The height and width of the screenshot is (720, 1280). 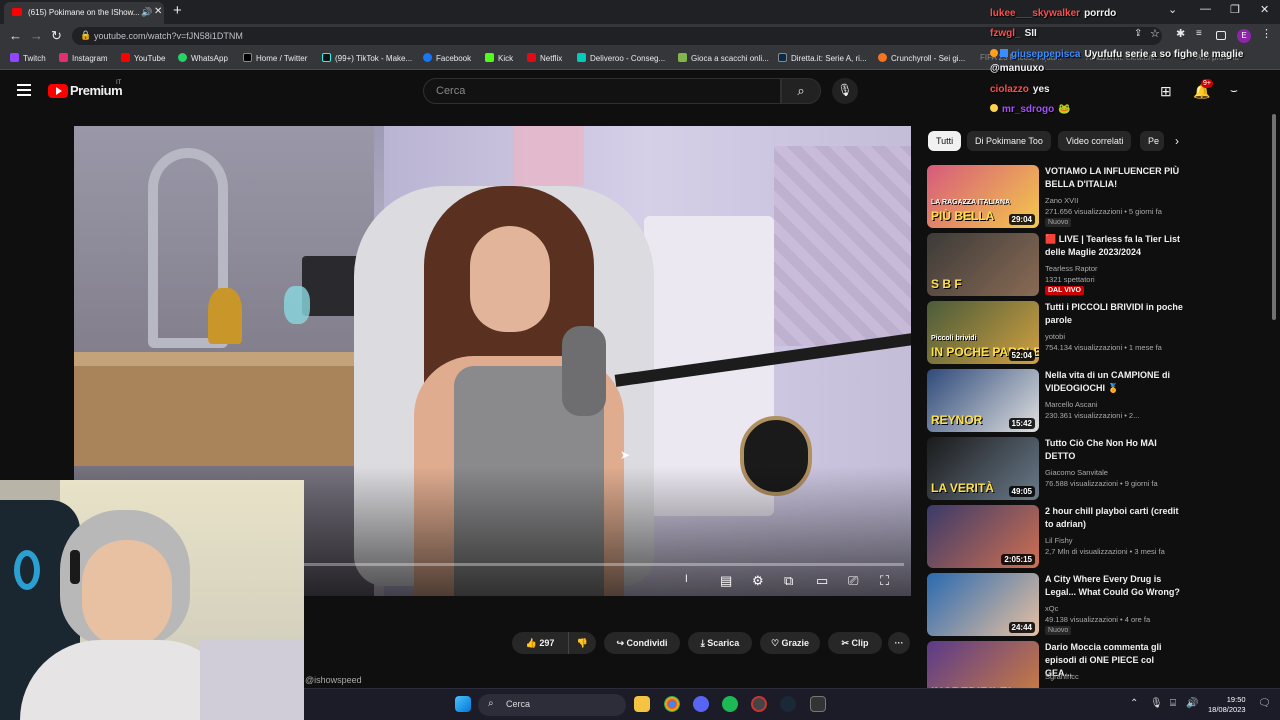 What do you see at coordinates (822, 581) in the screenshot?
I see `theater-mode-icon: ▭` at bounding box center [822, 581].